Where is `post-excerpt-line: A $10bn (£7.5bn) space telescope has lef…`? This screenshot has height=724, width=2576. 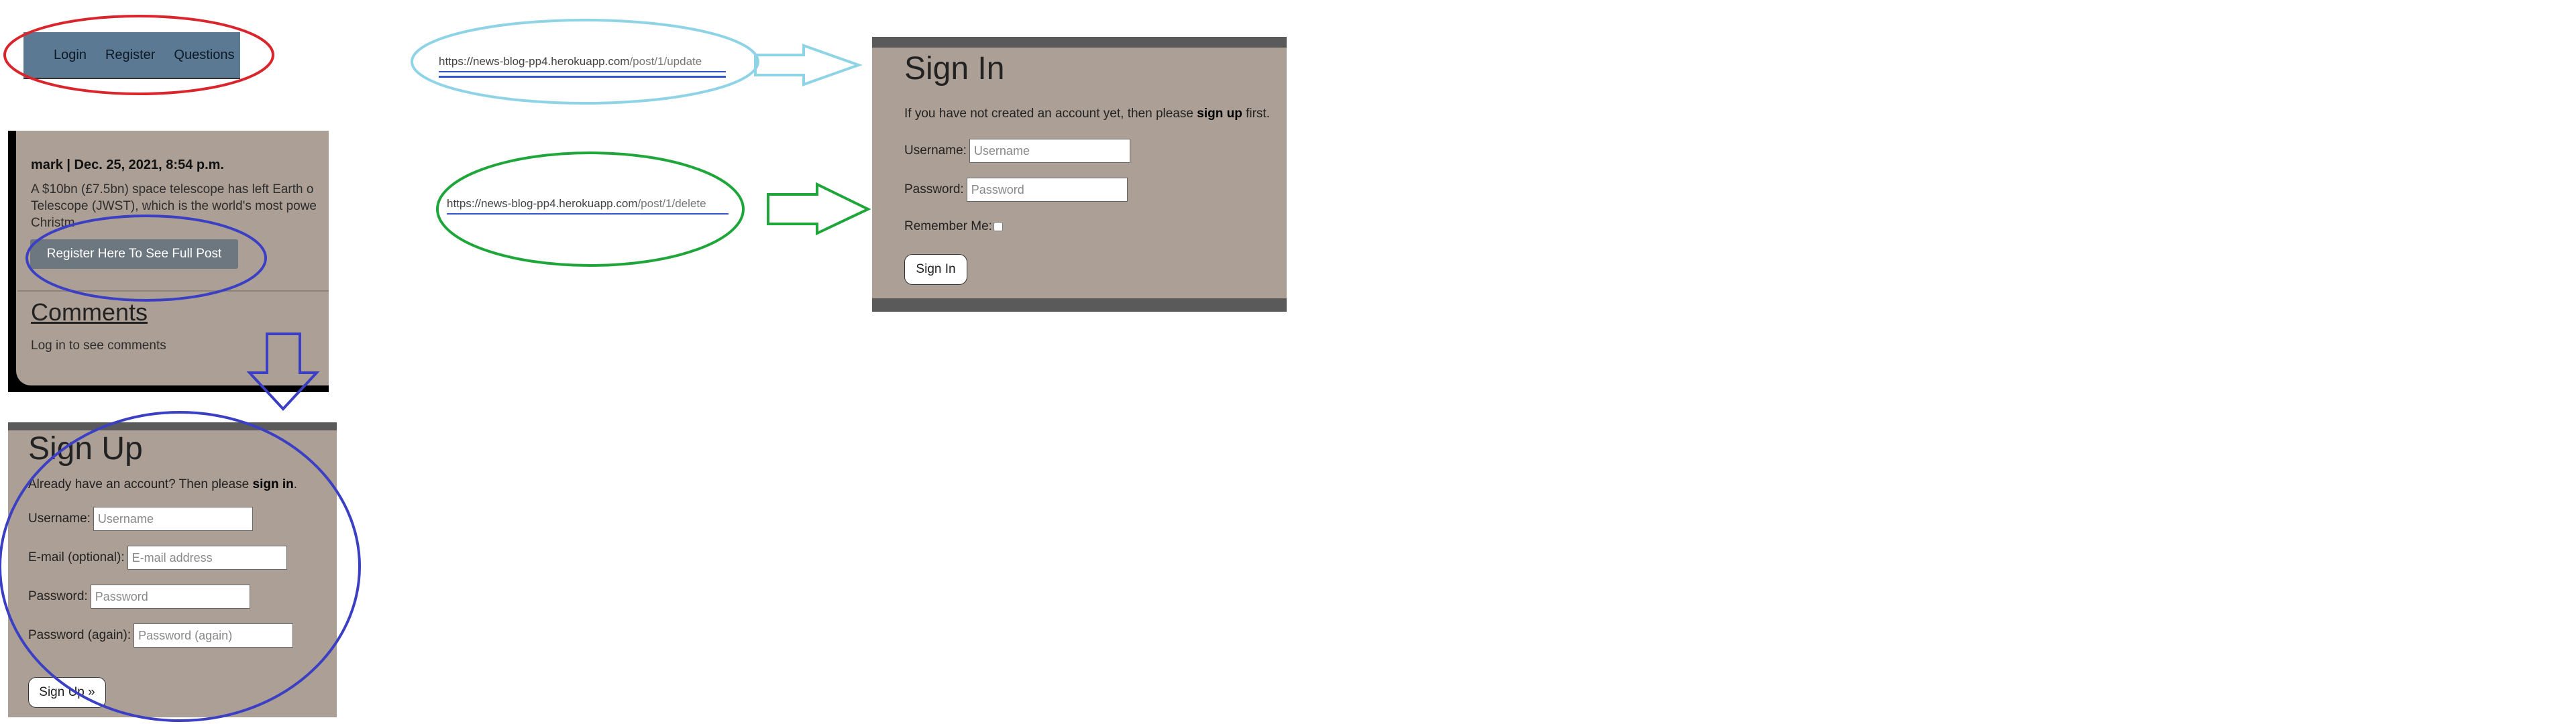
post-excerpt-line: A $10bn (£7.5bn) space telescope has lef… is located at coordinates (172, 189).